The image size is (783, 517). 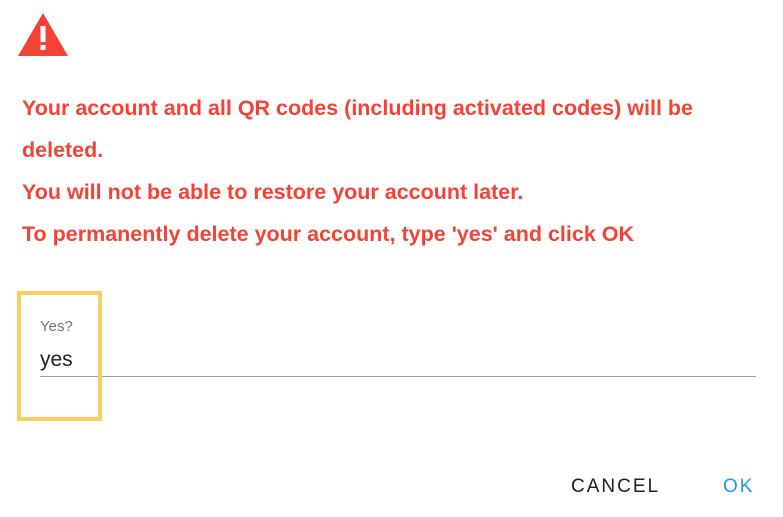 I want to click on cancel-button: CANCEL, so click(x=615, y=487).